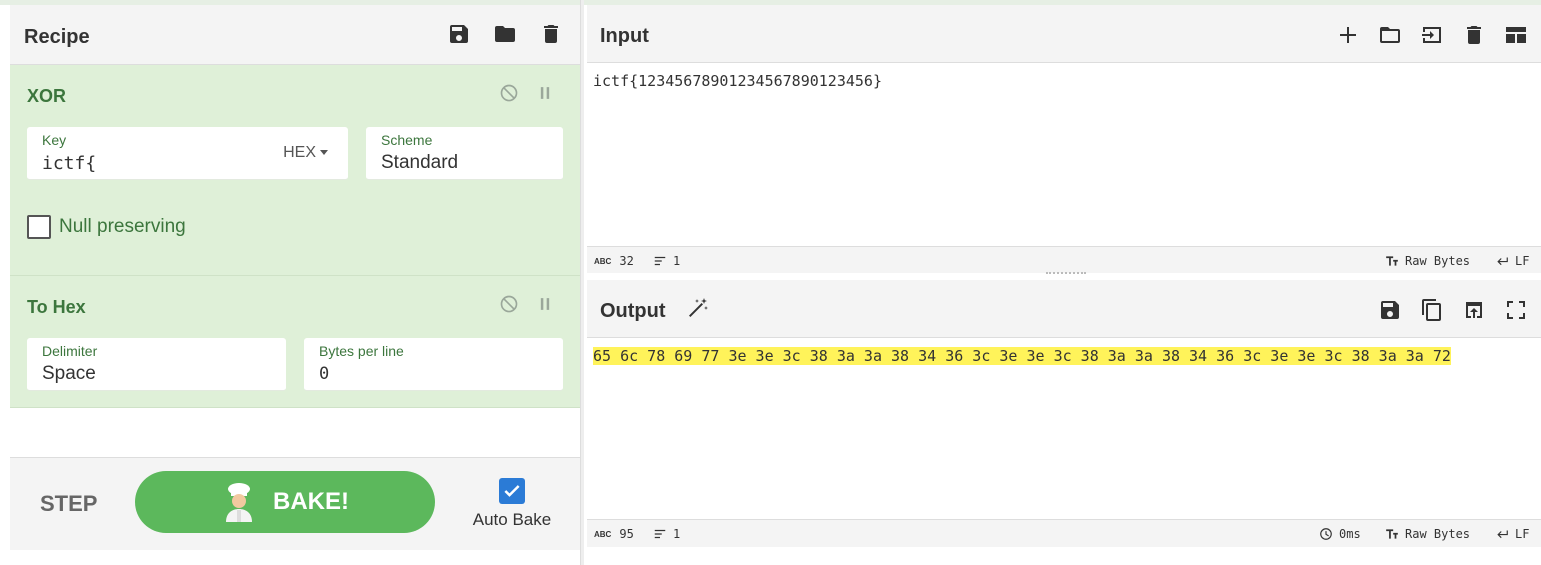  What do you see at coordinates (56, 307) in the screenshot?
I see `operation-title-to-hex: To Hex` at bounding box center [56, 307].